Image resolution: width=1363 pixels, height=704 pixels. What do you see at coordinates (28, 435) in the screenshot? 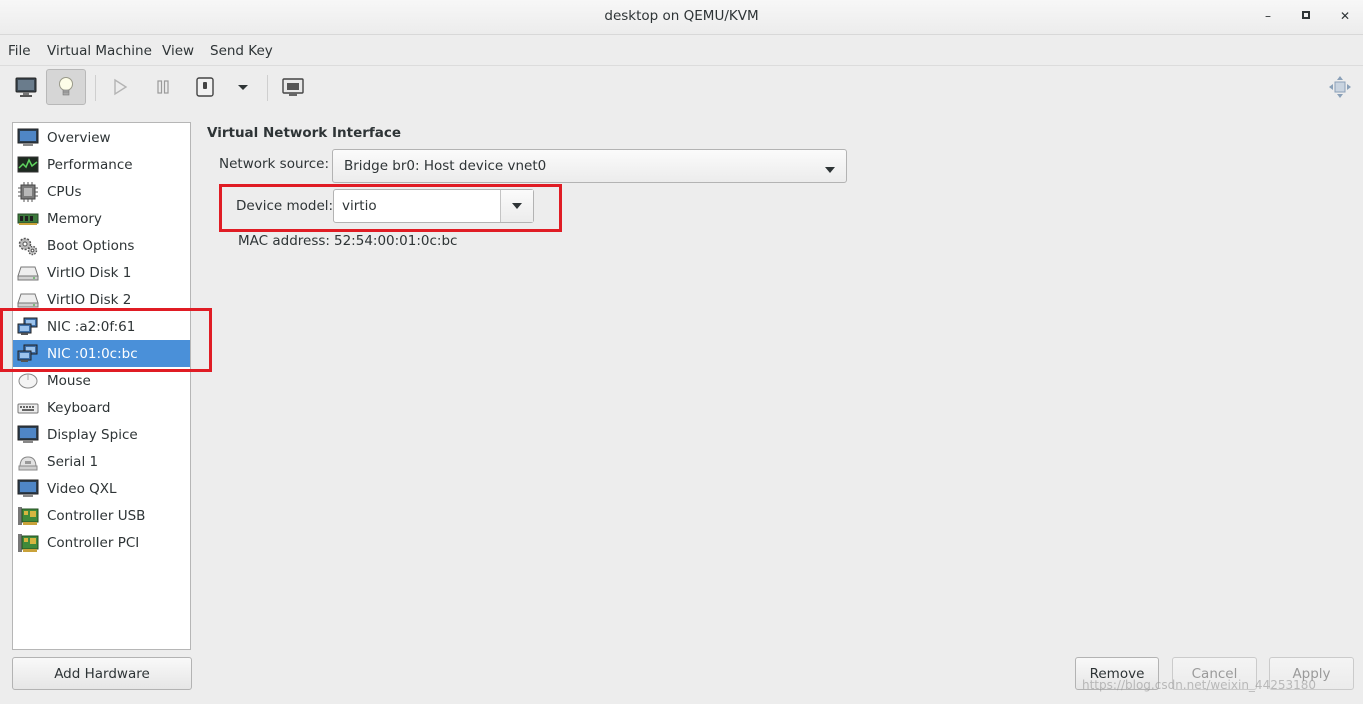
I see `display-icon` at bounding box center [28, 435].